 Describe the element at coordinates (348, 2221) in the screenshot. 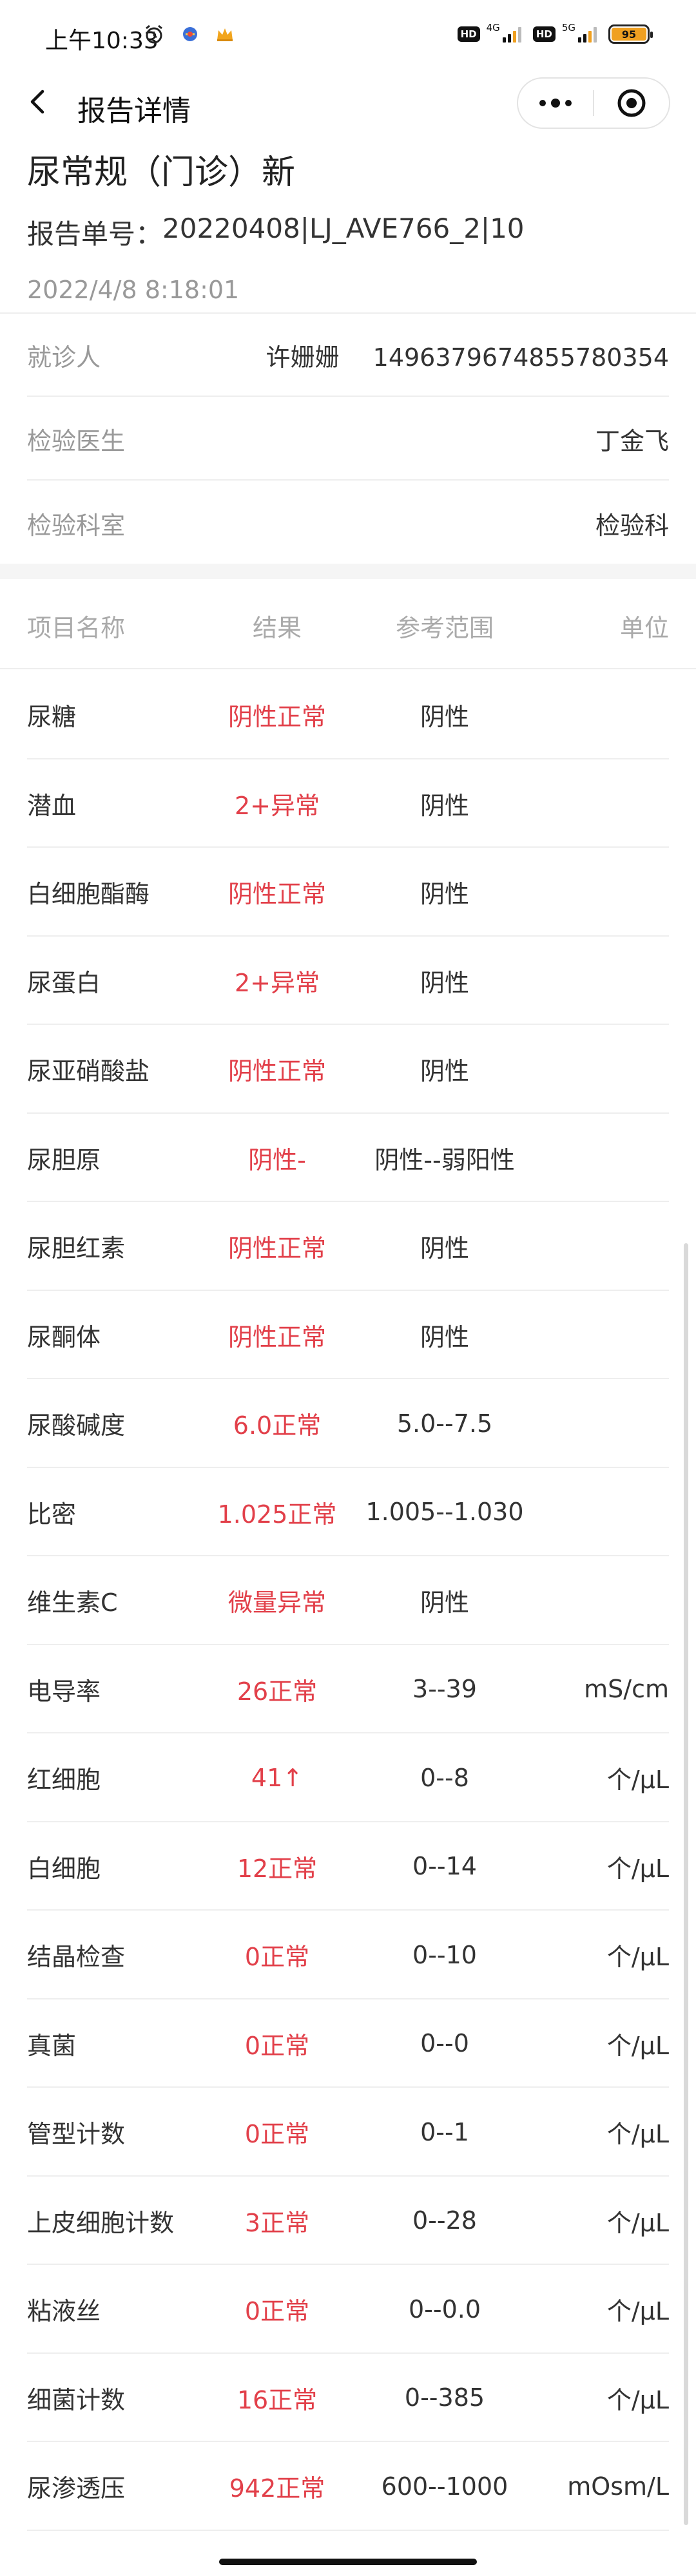

I see `table-row: 上皮细胞计数 3正常 0--28 个/μL` at that location.